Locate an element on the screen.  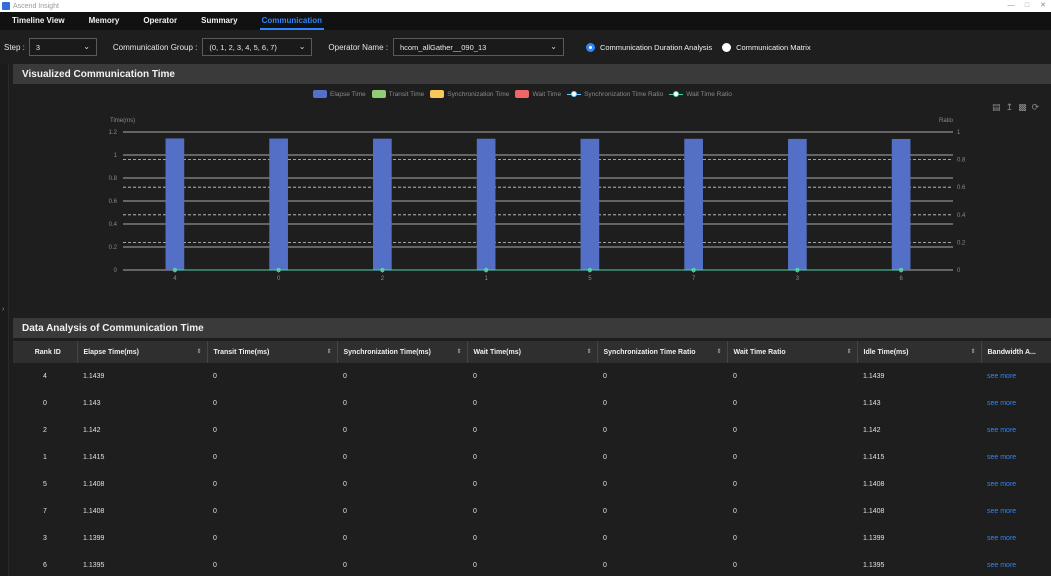
legend-item-sync: Synchronization Time is located at coordinates (469, 94).